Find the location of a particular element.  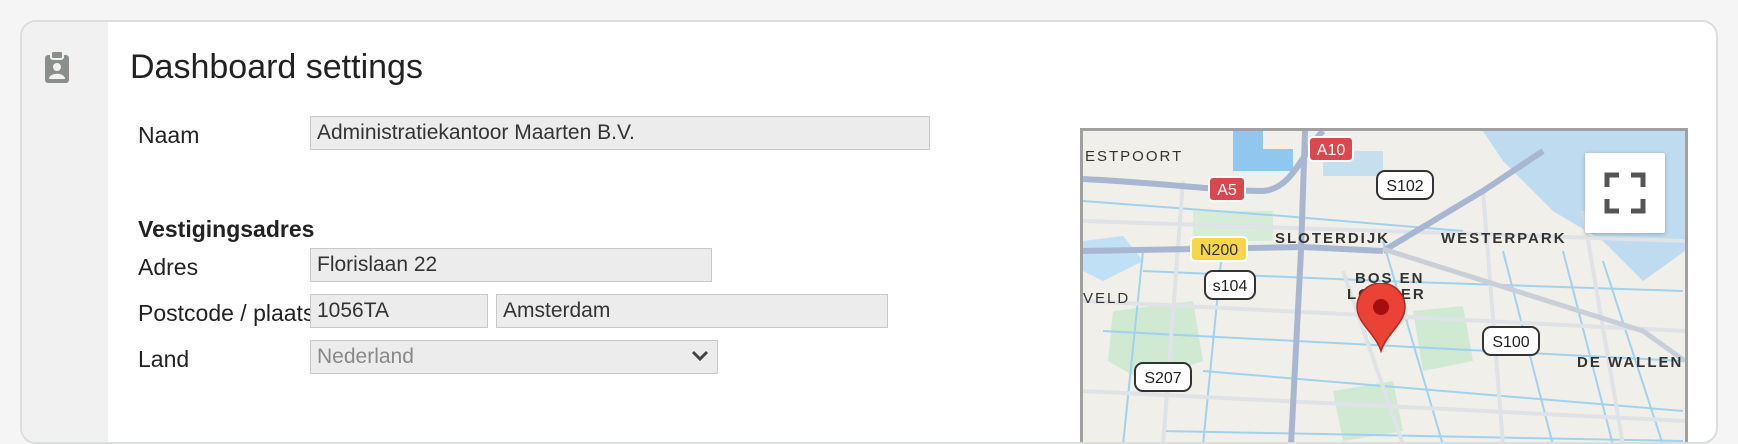

plaats-input is located at coordinates (692, 311).